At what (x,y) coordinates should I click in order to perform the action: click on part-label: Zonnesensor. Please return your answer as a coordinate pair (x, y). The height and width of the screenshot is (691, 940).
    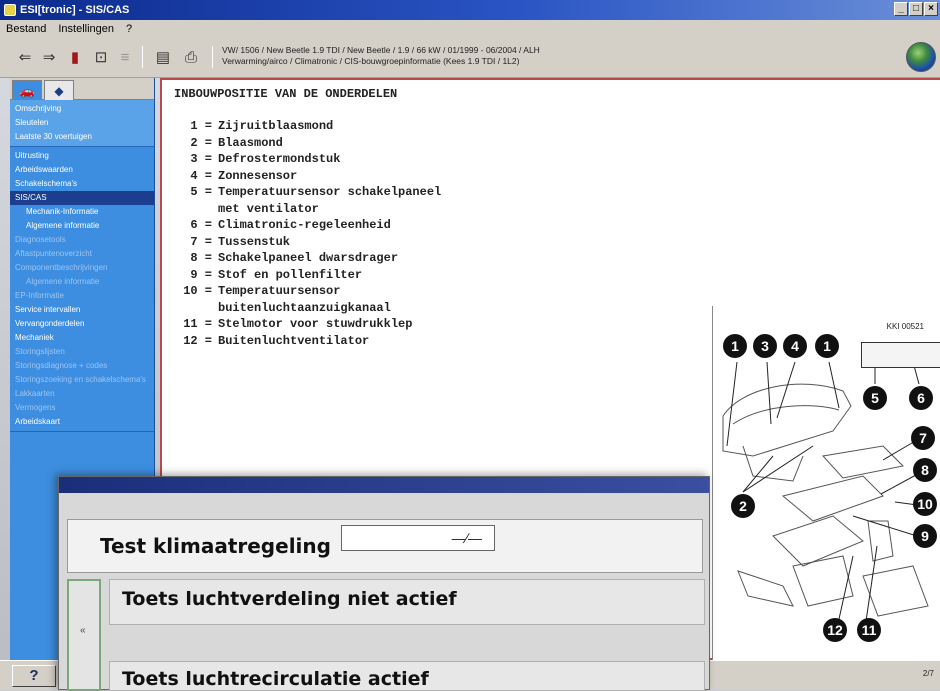
    Looking at the image, I should click on (258, 175).